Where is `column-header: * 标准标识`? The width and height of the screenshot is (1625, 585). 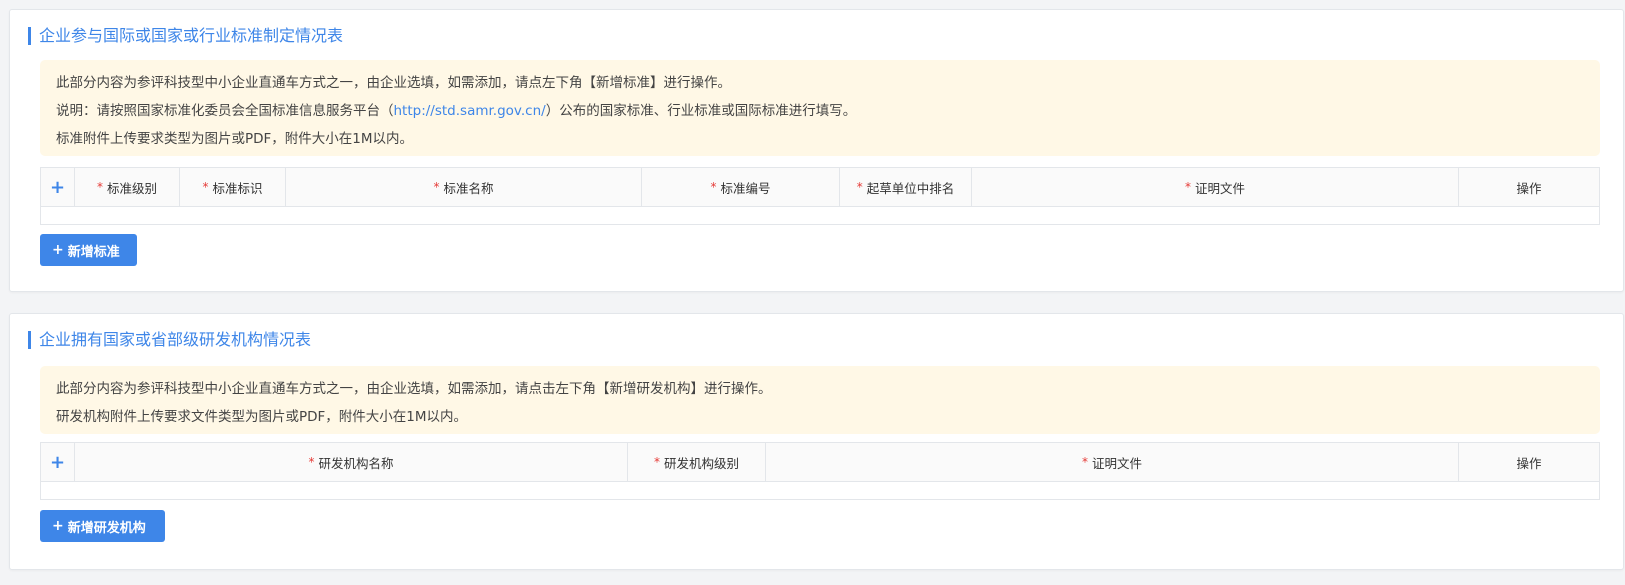 column-header: * 标准标识 is located at coordinates (233, 187).